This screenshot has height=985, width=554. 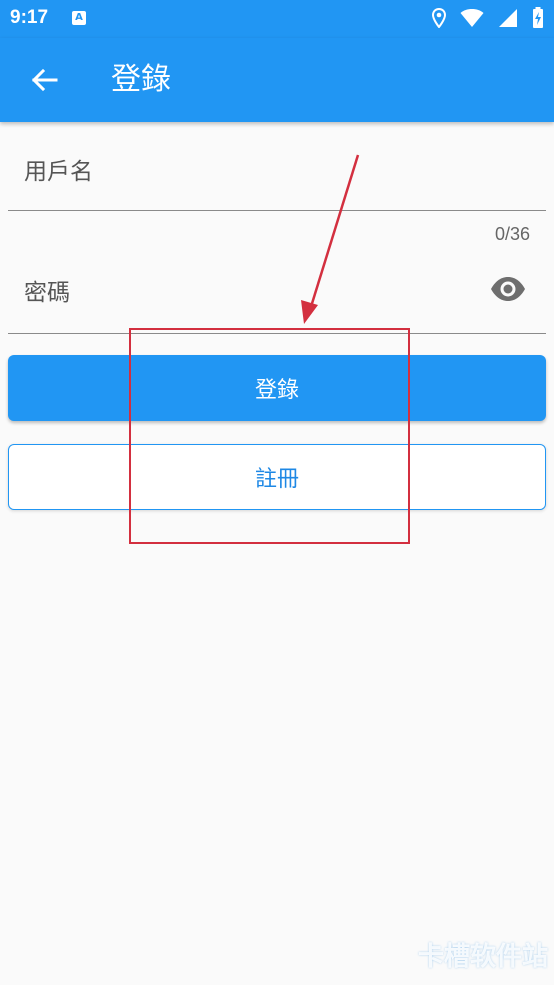 What do you see at coordinates (472, 18) in the screenshot?
I see `wifi-icon` at bounding box center [472, 18].